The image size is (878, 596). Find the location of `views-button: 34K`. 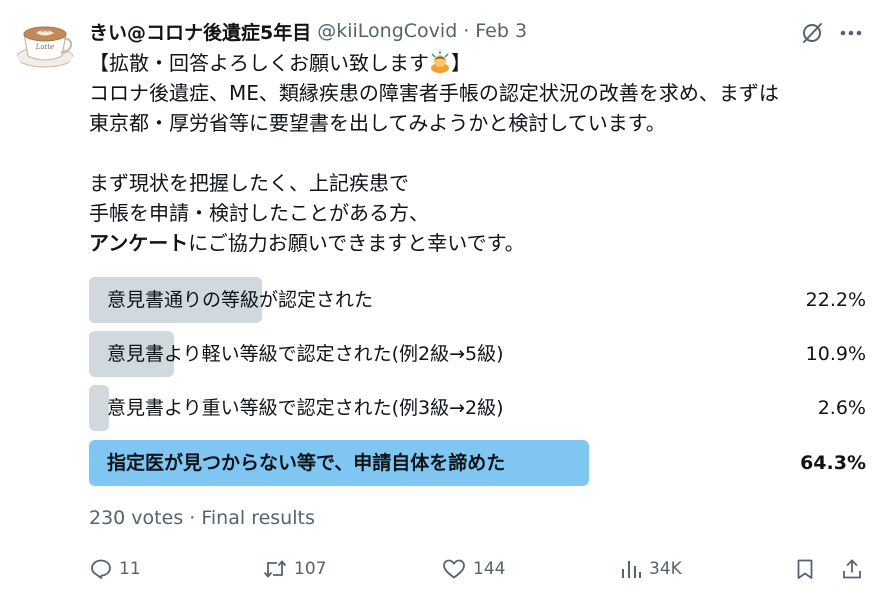

views-button: 34K is located at coordinates (650, 569).